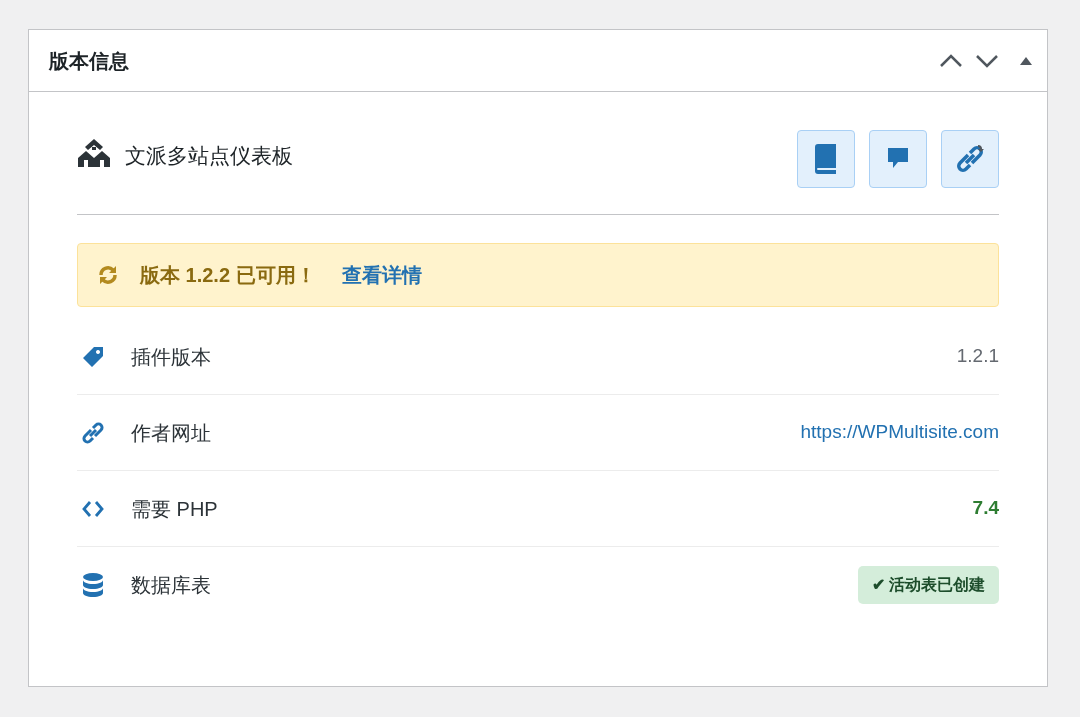  What do you see at coordinates (108, 275) in the screenshot?
I see `refresh-icon` at bounding box center [108, 275].